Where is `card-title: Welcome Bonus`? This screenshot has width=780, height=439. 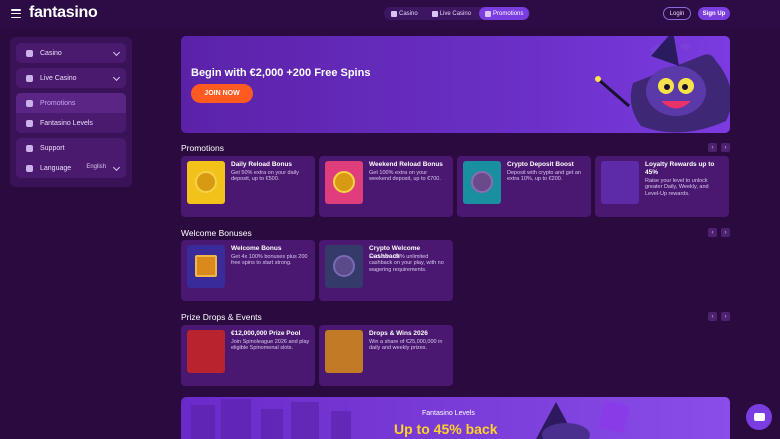
card-title: Welcome Bonus is located at coordinates (256, 248).